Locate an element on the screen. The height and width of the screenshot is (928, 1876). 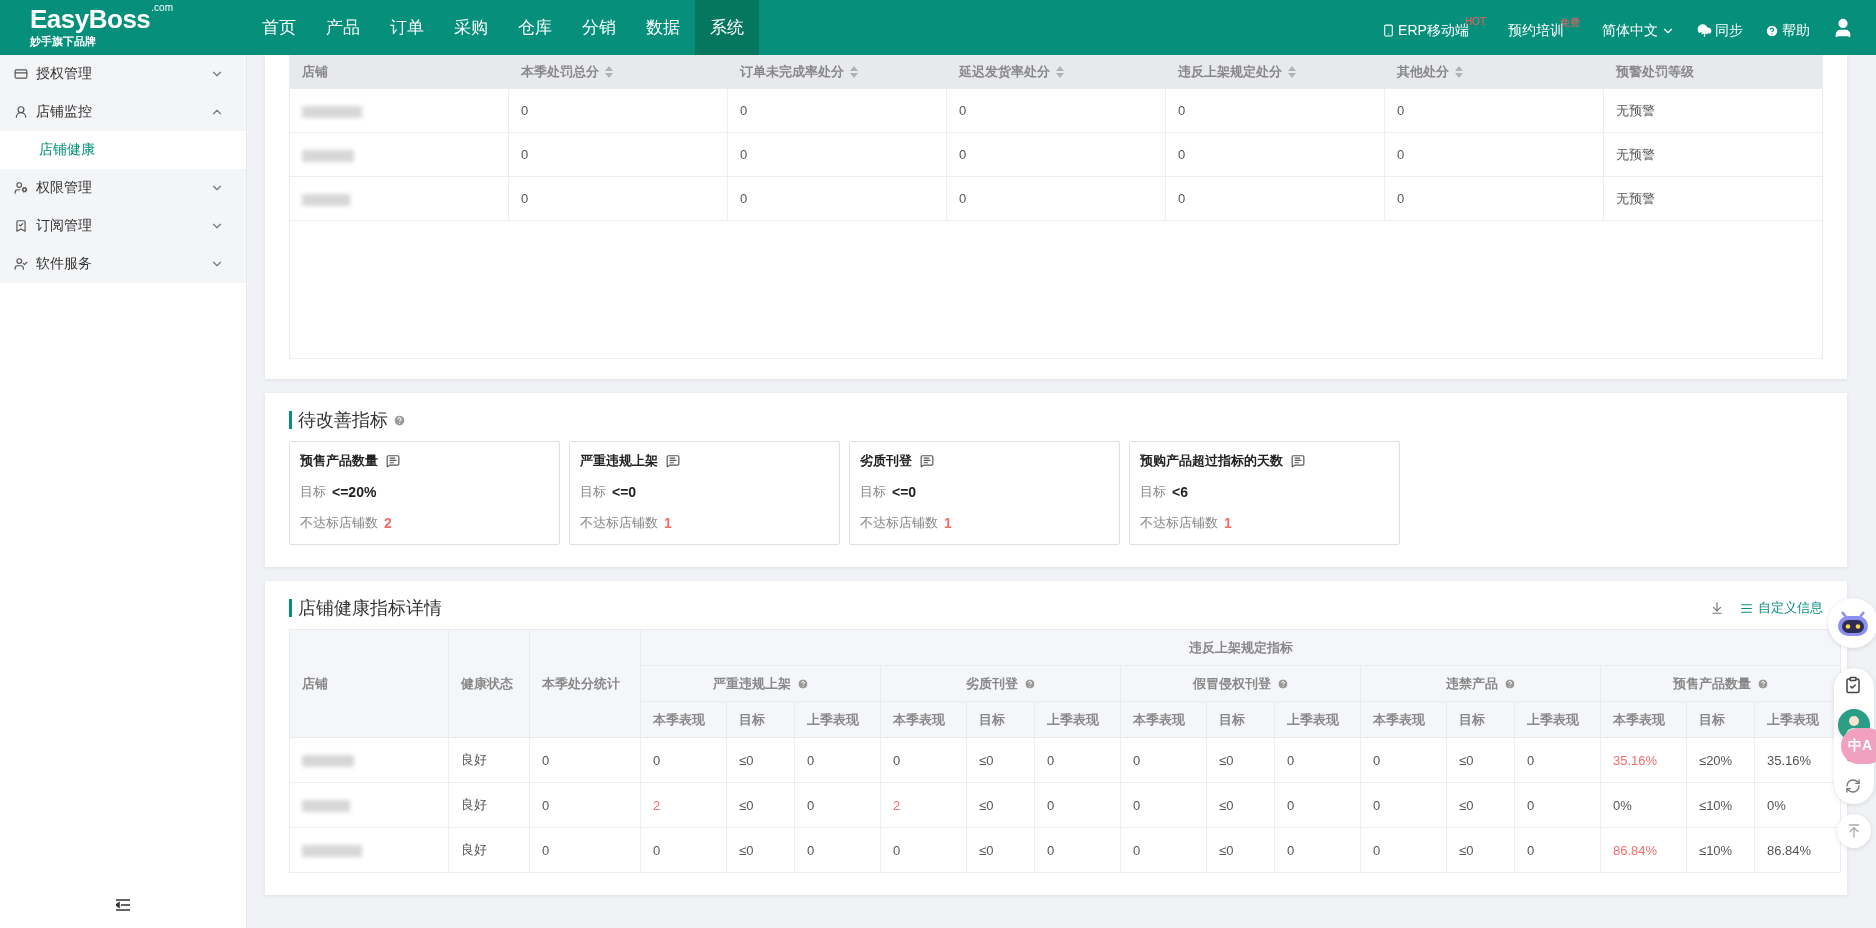
nav-tab: 采购 is located at coordinates (471, 27).